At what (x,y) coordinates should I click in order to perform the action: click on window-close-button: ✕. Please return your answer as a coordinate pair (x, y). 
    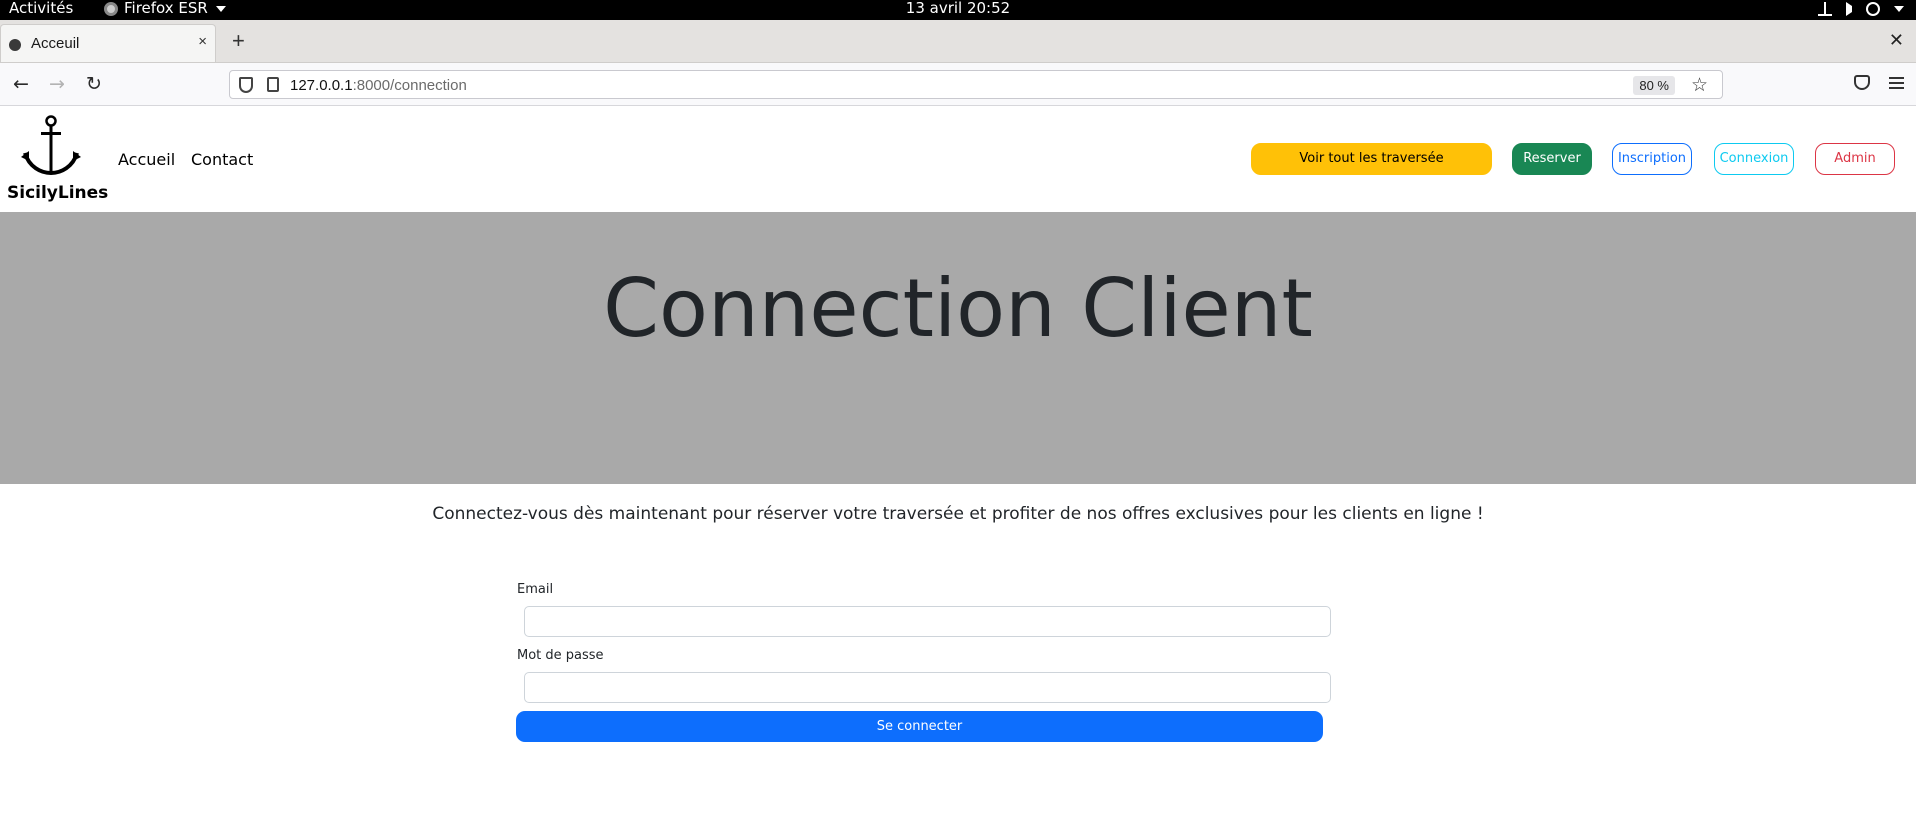
    Looking at the image, I should click on (1896, 40).